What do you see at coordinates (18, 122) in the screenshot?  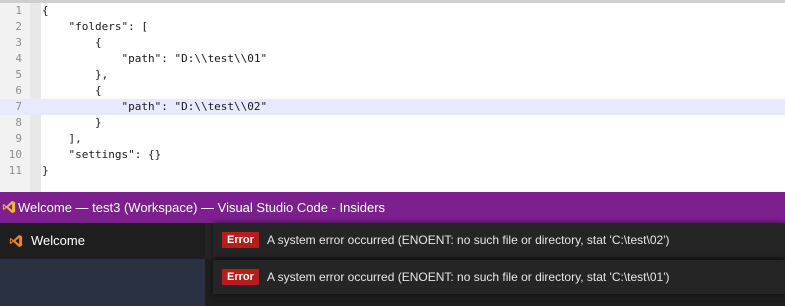 I see `line-number: 8` at bounding box center [18, 122].